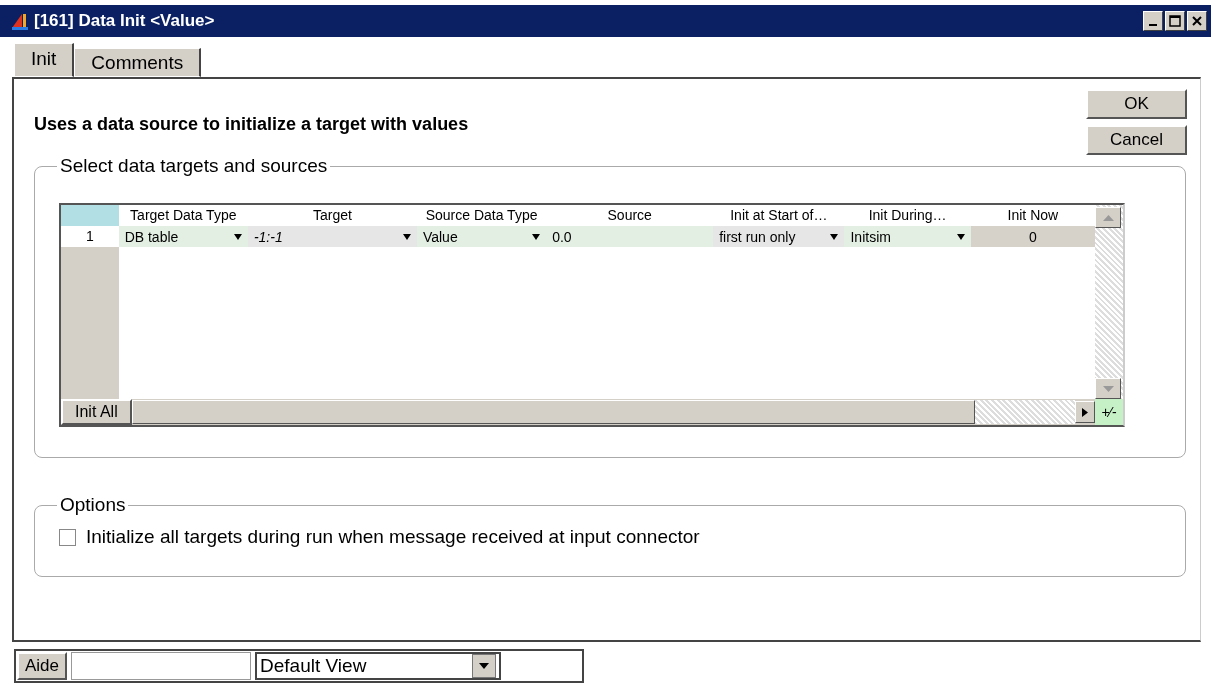 The width and height of the screenshot is (1211, 695). Describe the element at coordinates (1136, 104) in the screenshot. I see `dialog-button: OK` at that location.